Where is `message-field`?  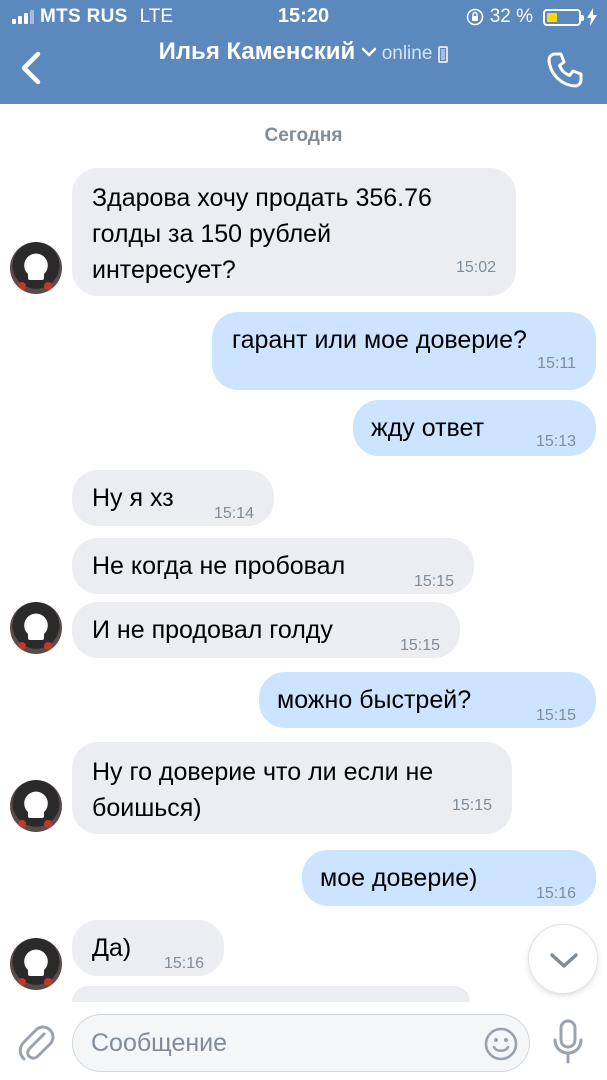
message-field is located at coordinates (301, 1043).